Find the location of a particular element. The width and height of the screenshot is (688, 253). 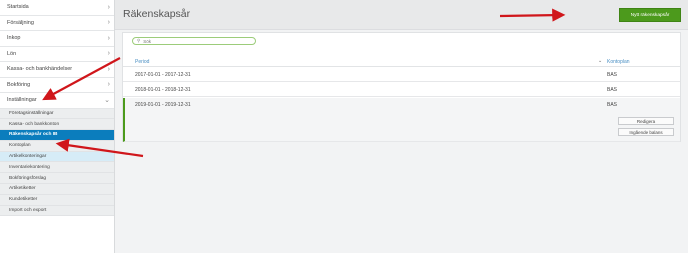

sidebar-item-label: Lön is located at coordinates (12, 53).